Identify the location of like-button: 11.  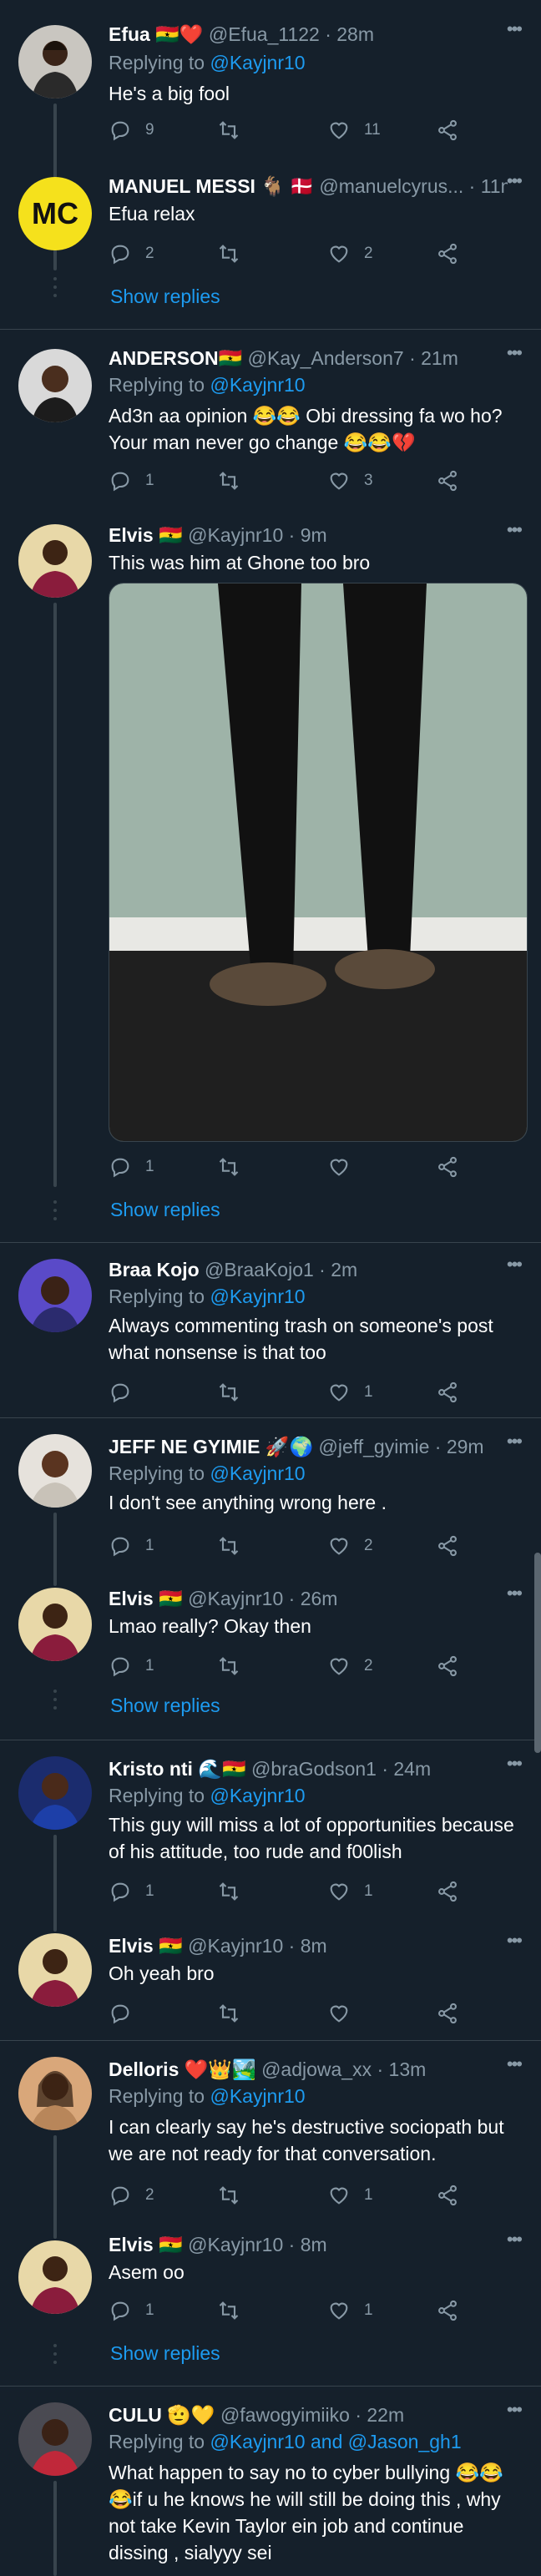
(354, 130).